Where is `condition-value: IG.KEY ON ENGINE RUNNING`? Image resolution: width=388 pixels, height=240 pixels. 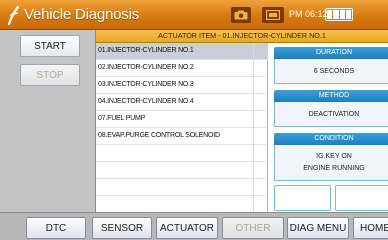
condition-value: IG.KEY ON ENGINE RUNNING is located at coordinates (331, 163).